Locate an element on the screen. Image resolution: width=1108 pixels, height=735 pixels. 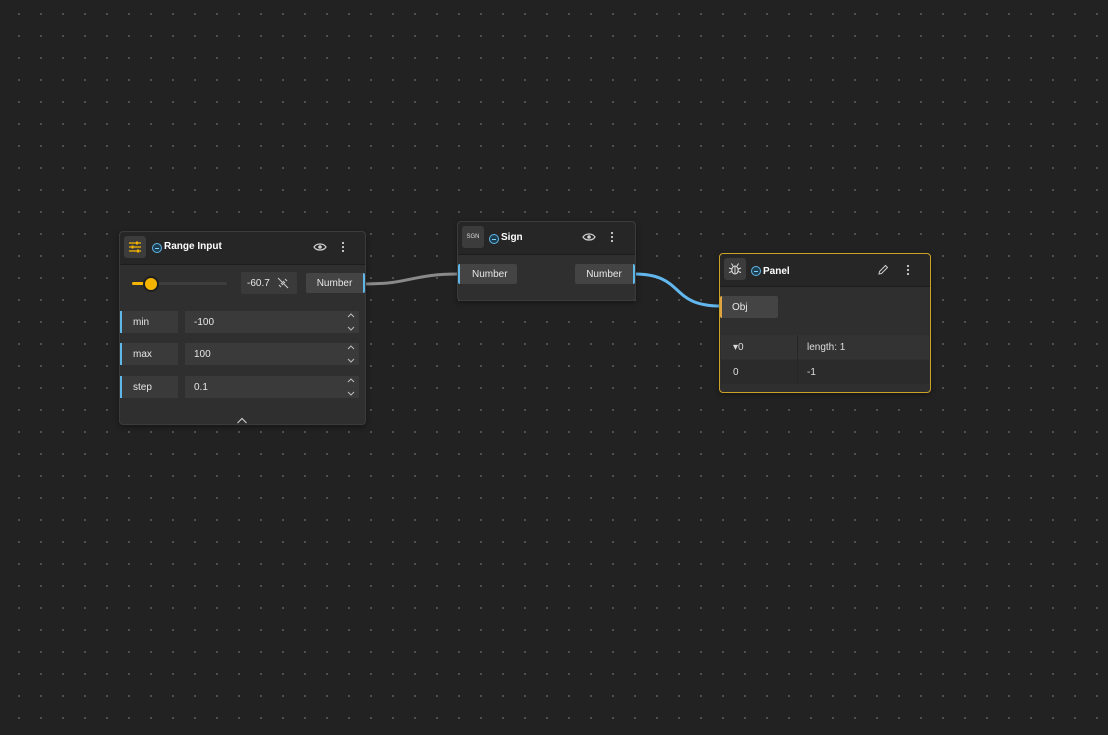
node-title: Range Input is located at coordinates (193, 246).